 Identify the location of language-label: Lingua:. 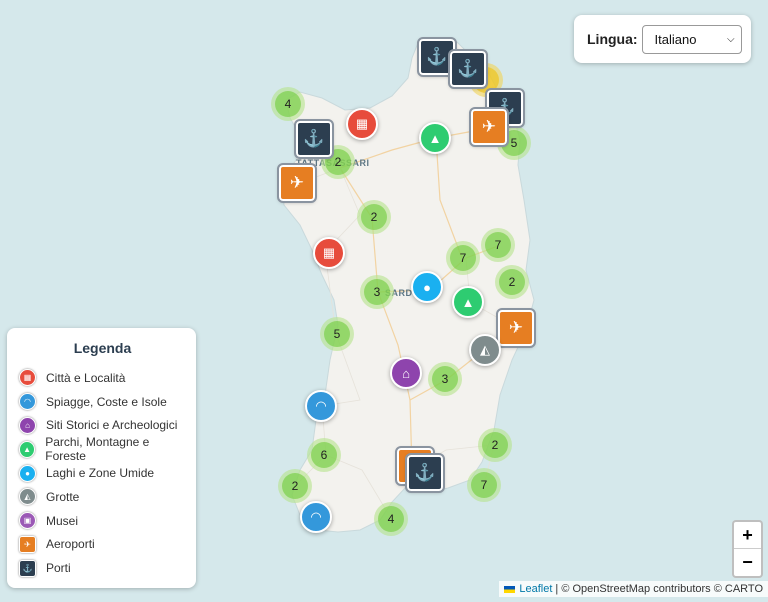
(612, 39).